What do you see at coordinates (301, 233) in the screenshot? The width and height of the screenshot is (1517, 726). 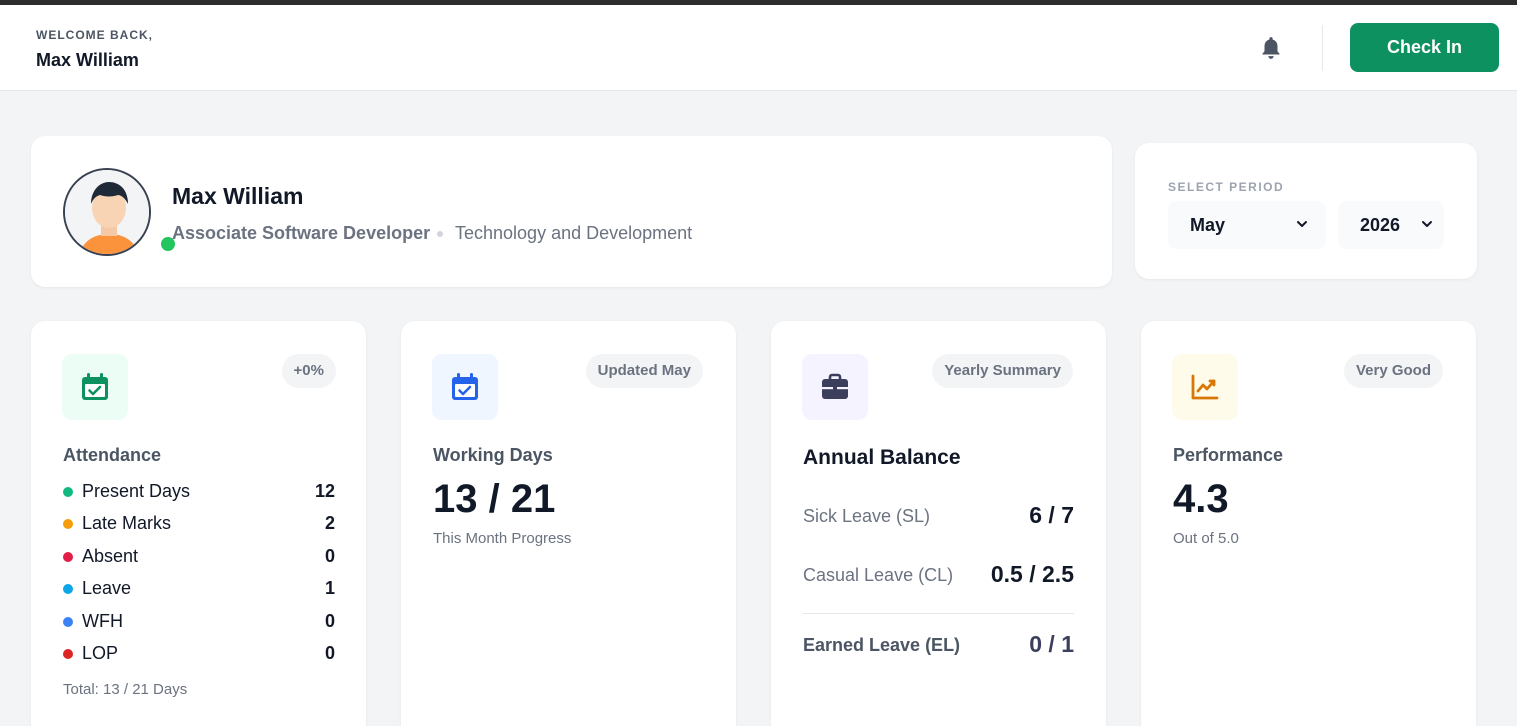 I see `profile-role: Associate Software Developer` at bounding box center [301, 233].